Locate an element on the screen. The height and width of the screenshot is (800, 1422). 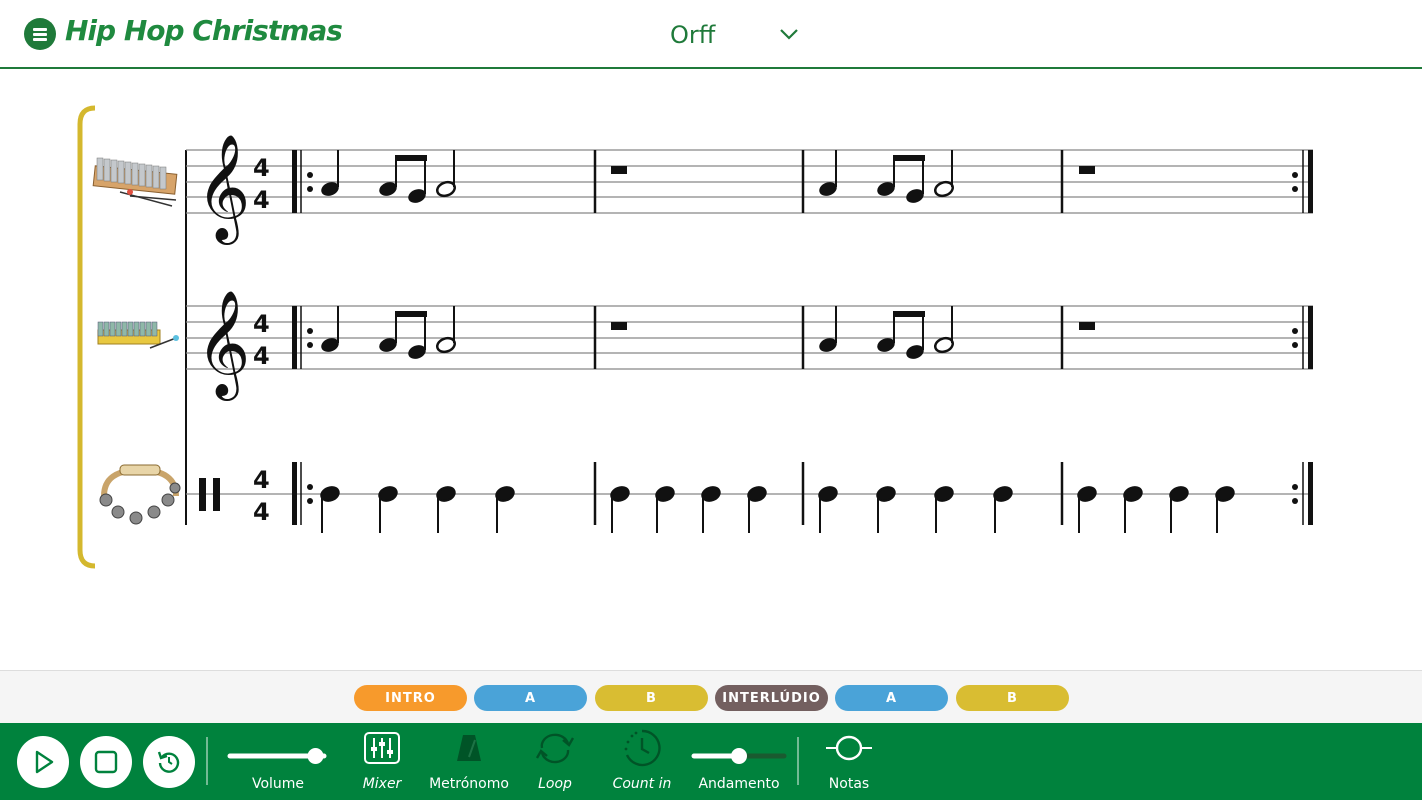
count-in-button: Count in is located at coordinates (642, 762).